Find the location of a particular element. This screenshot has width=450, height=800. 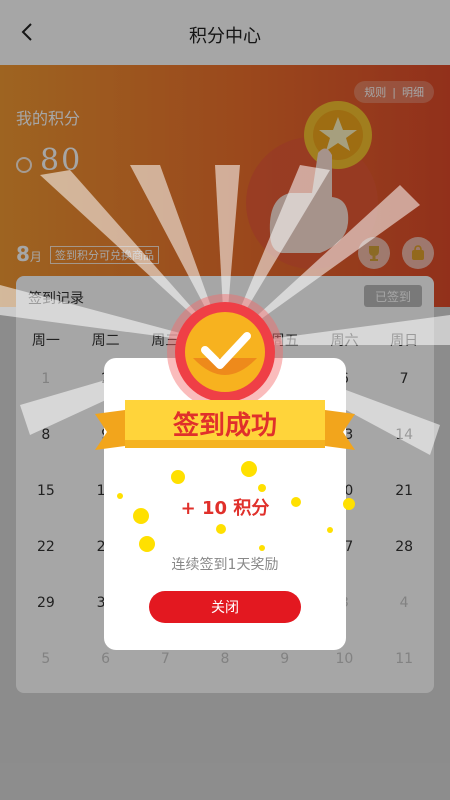

success-check-icon is located at coordinates (225, 352).